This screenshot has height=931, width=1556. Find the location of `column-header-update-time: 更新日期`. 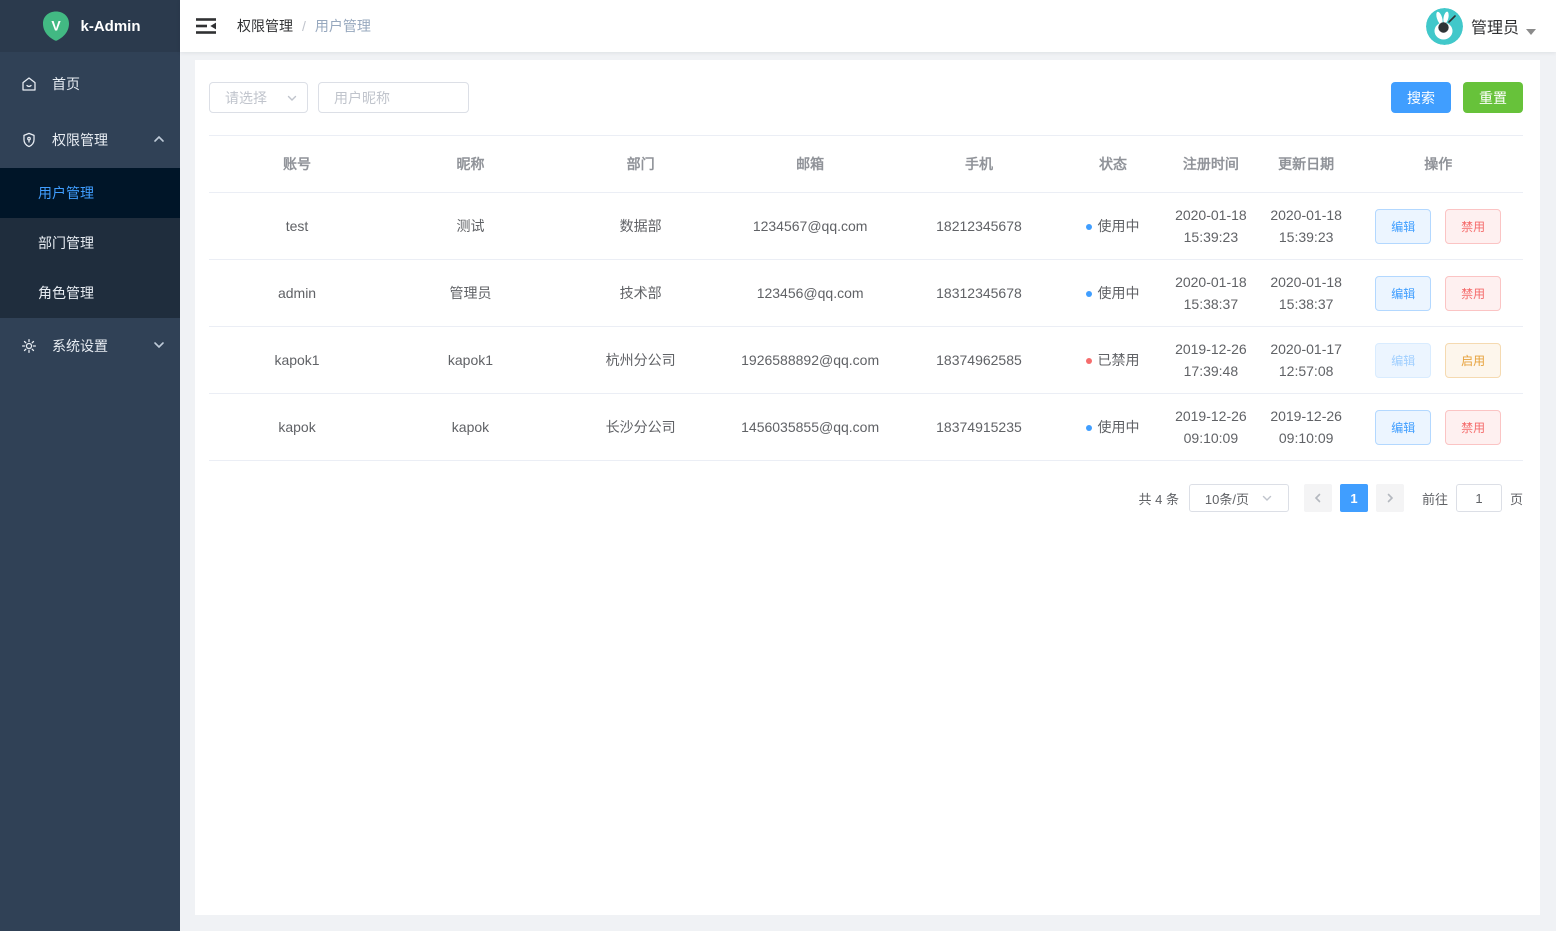

column-header-update-time: 更新日期 is located at coordinates (1306, 164).